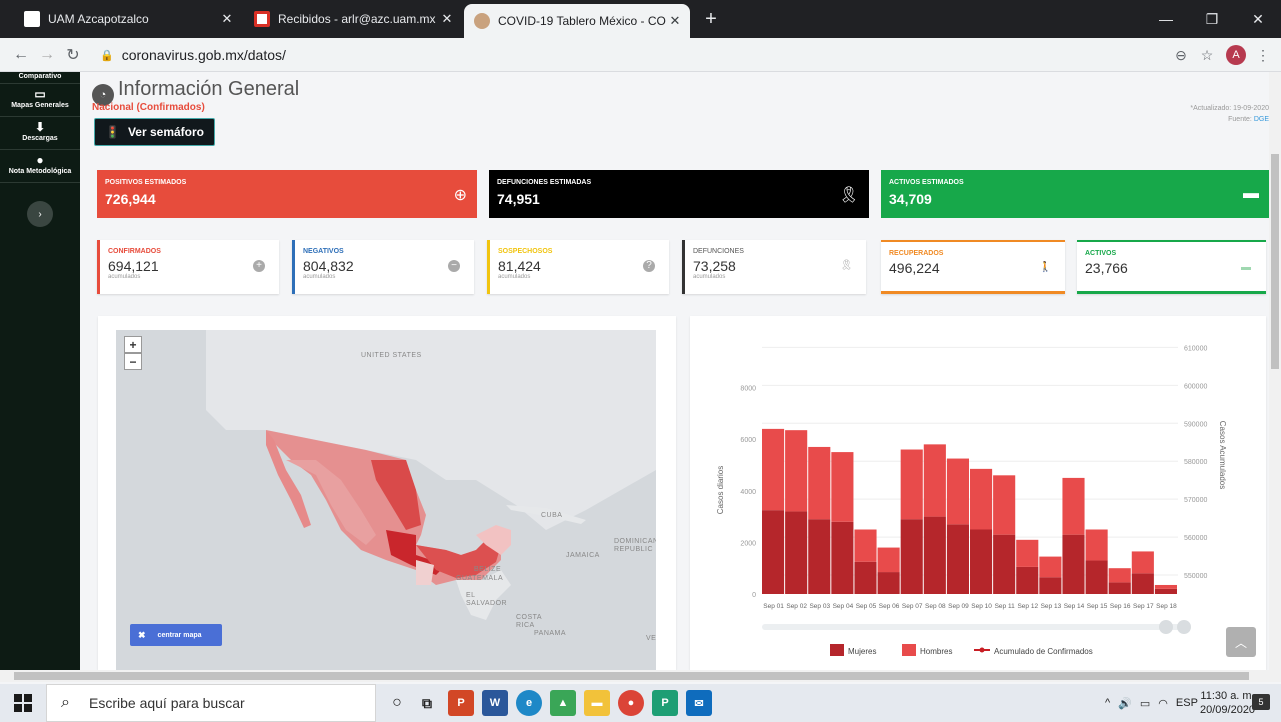 Image resolution: width=1281 pixels, height=722 pixels. Describe the element at coordinates (981, 606) in the screenshot. I see `x-tick-label: Sep 10` at that location.